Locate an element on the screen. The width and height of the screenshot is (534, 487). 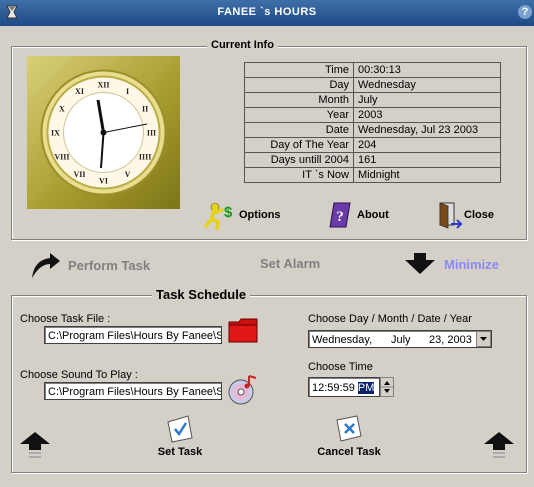
time-label: Choose Time is located at coordinates (340, 367).